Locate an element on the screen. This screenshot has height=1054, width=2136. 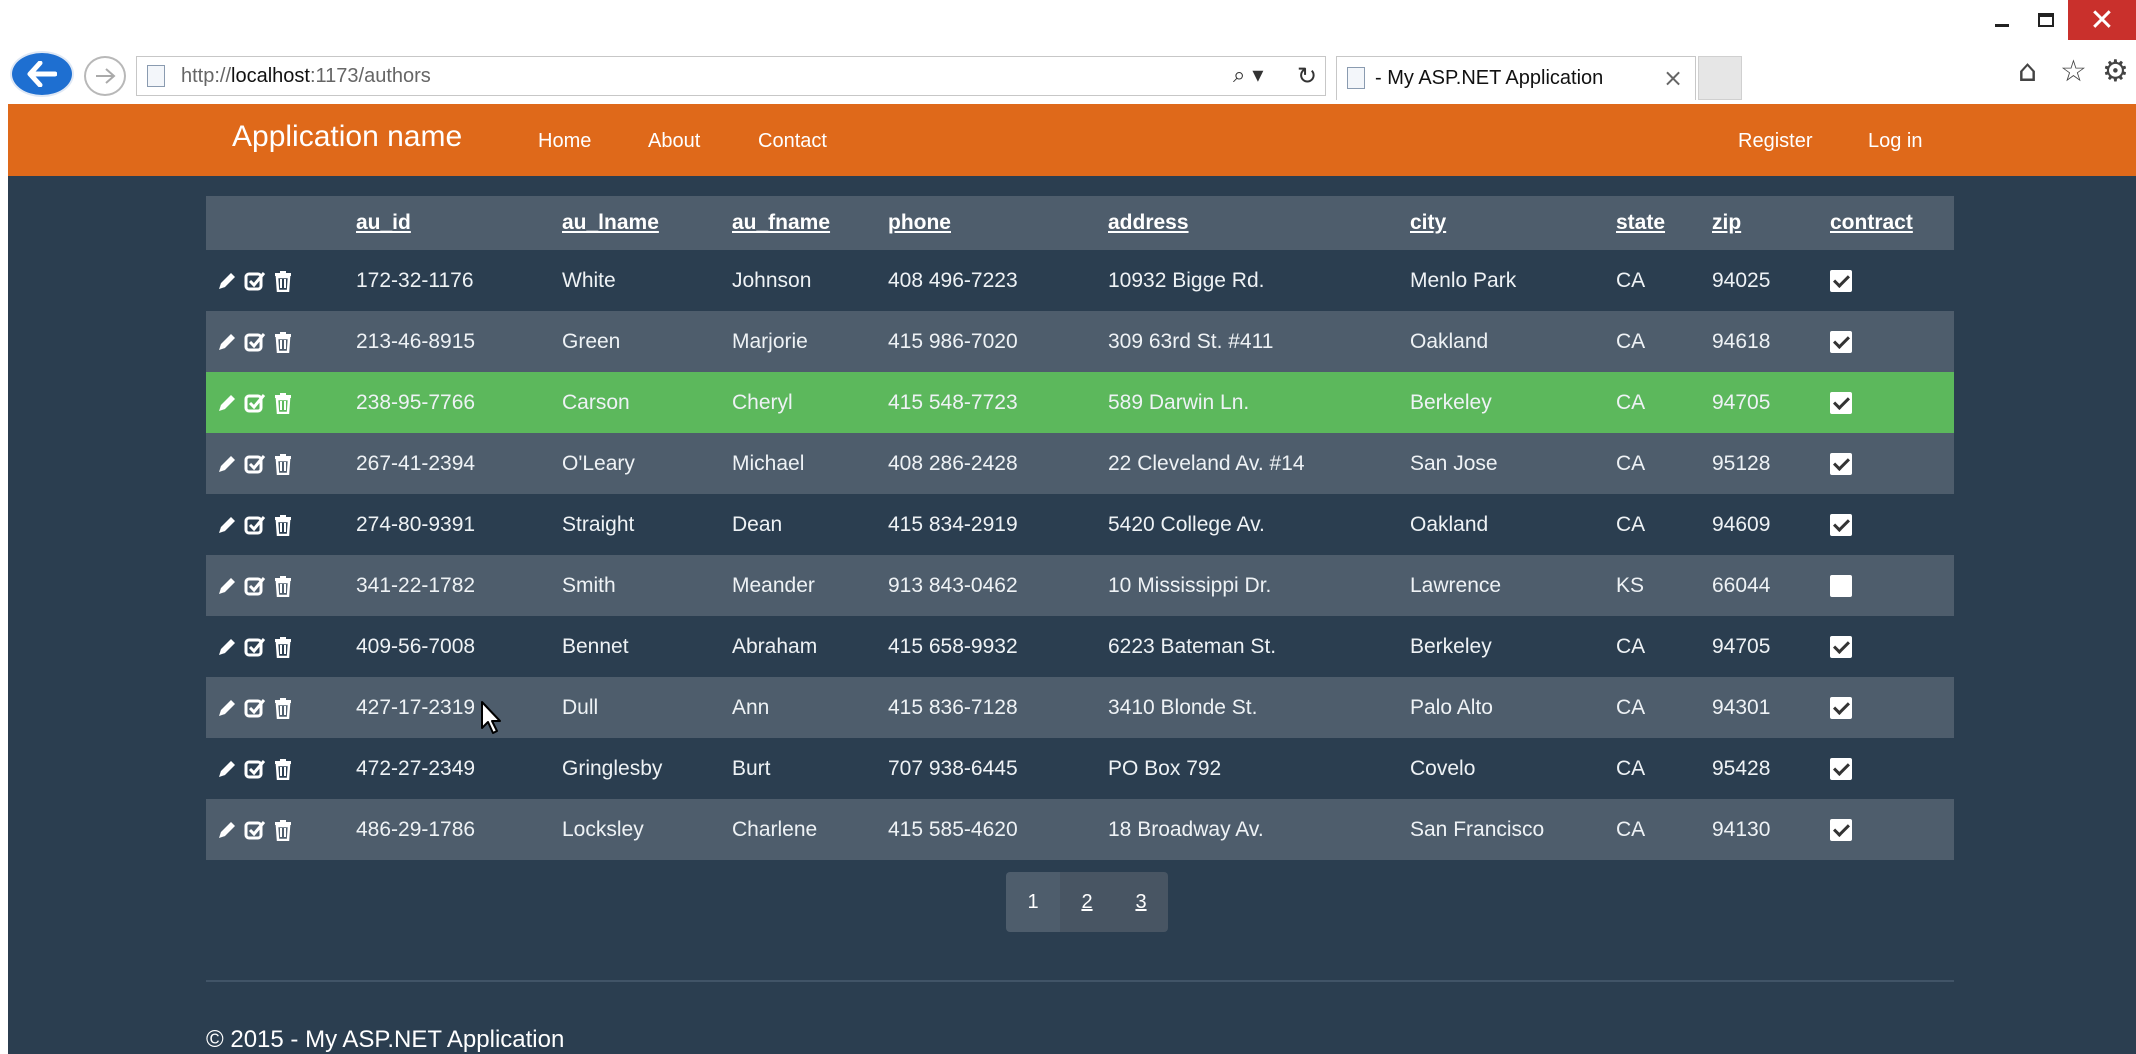
header-au-lname: au_lname is located at coordinates (647, 223).